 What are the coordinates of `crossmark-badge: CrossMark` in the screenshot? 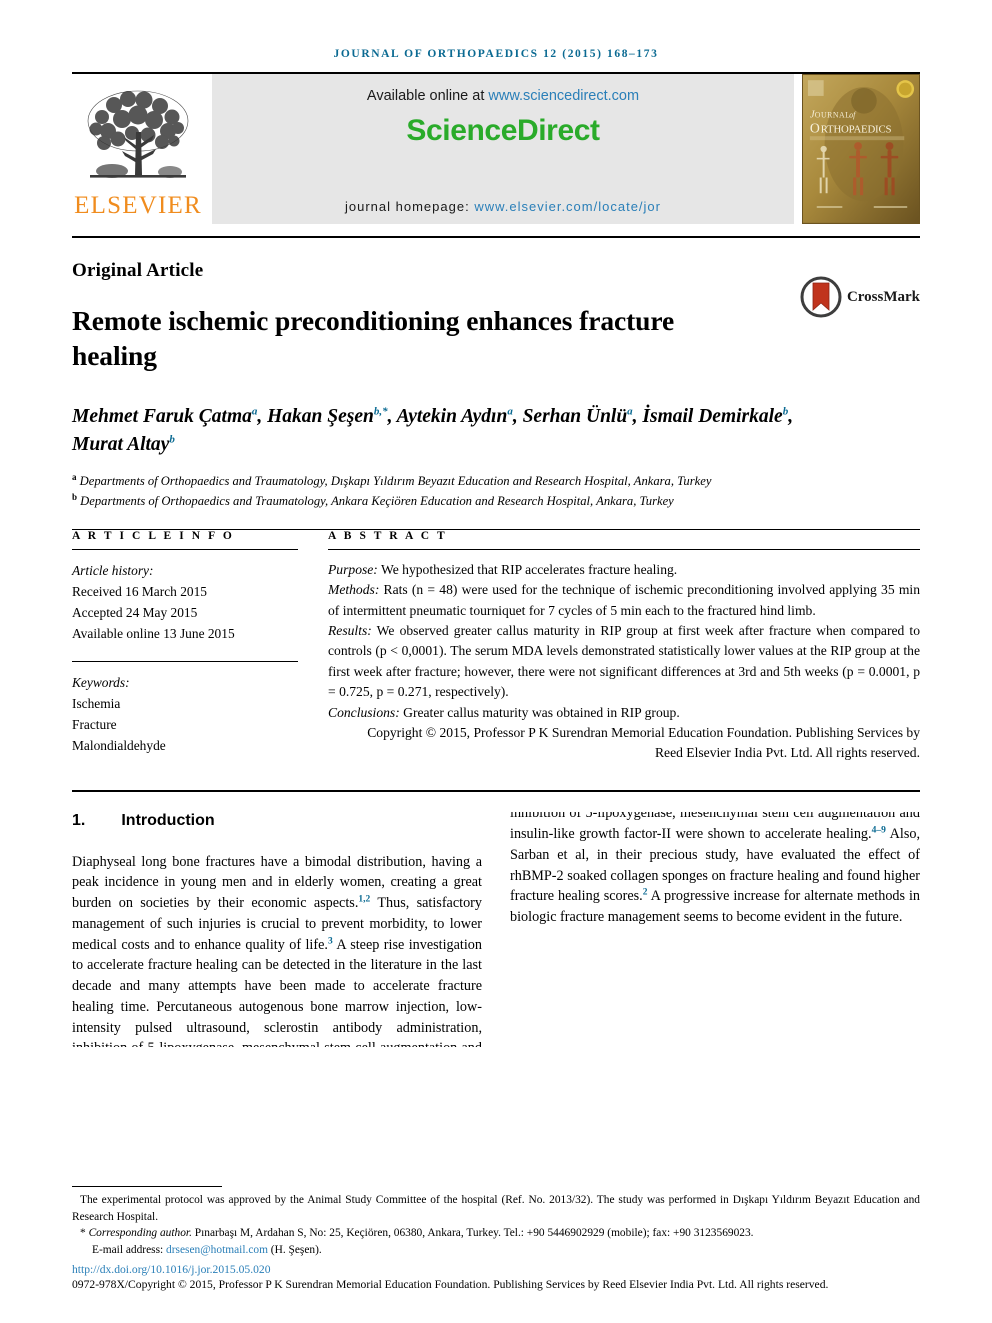 It's located at (860, 297).